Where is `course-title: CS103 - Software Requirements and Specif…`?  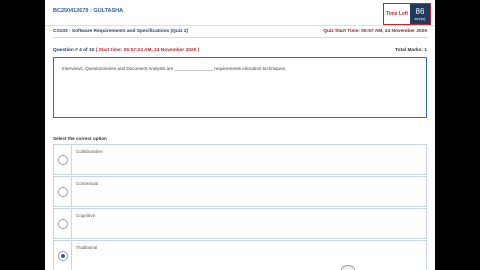 course-title: CS103 - Software Requirements and Specif… is located at coordinates (121, 31).